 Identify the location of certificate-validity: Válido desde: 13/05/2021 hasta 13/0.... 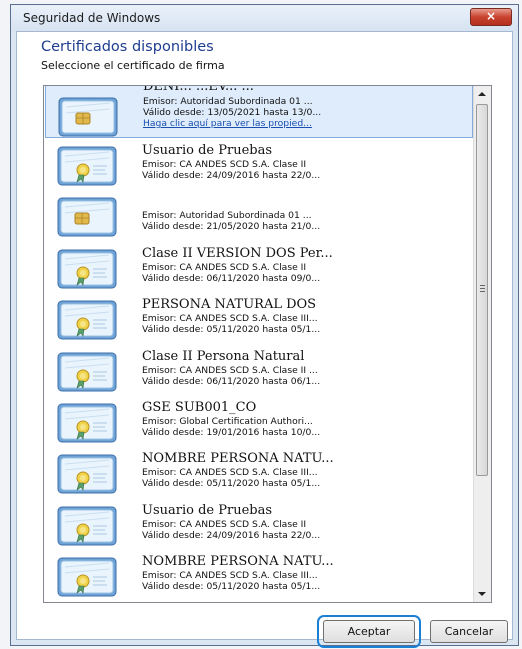
(232, 112).